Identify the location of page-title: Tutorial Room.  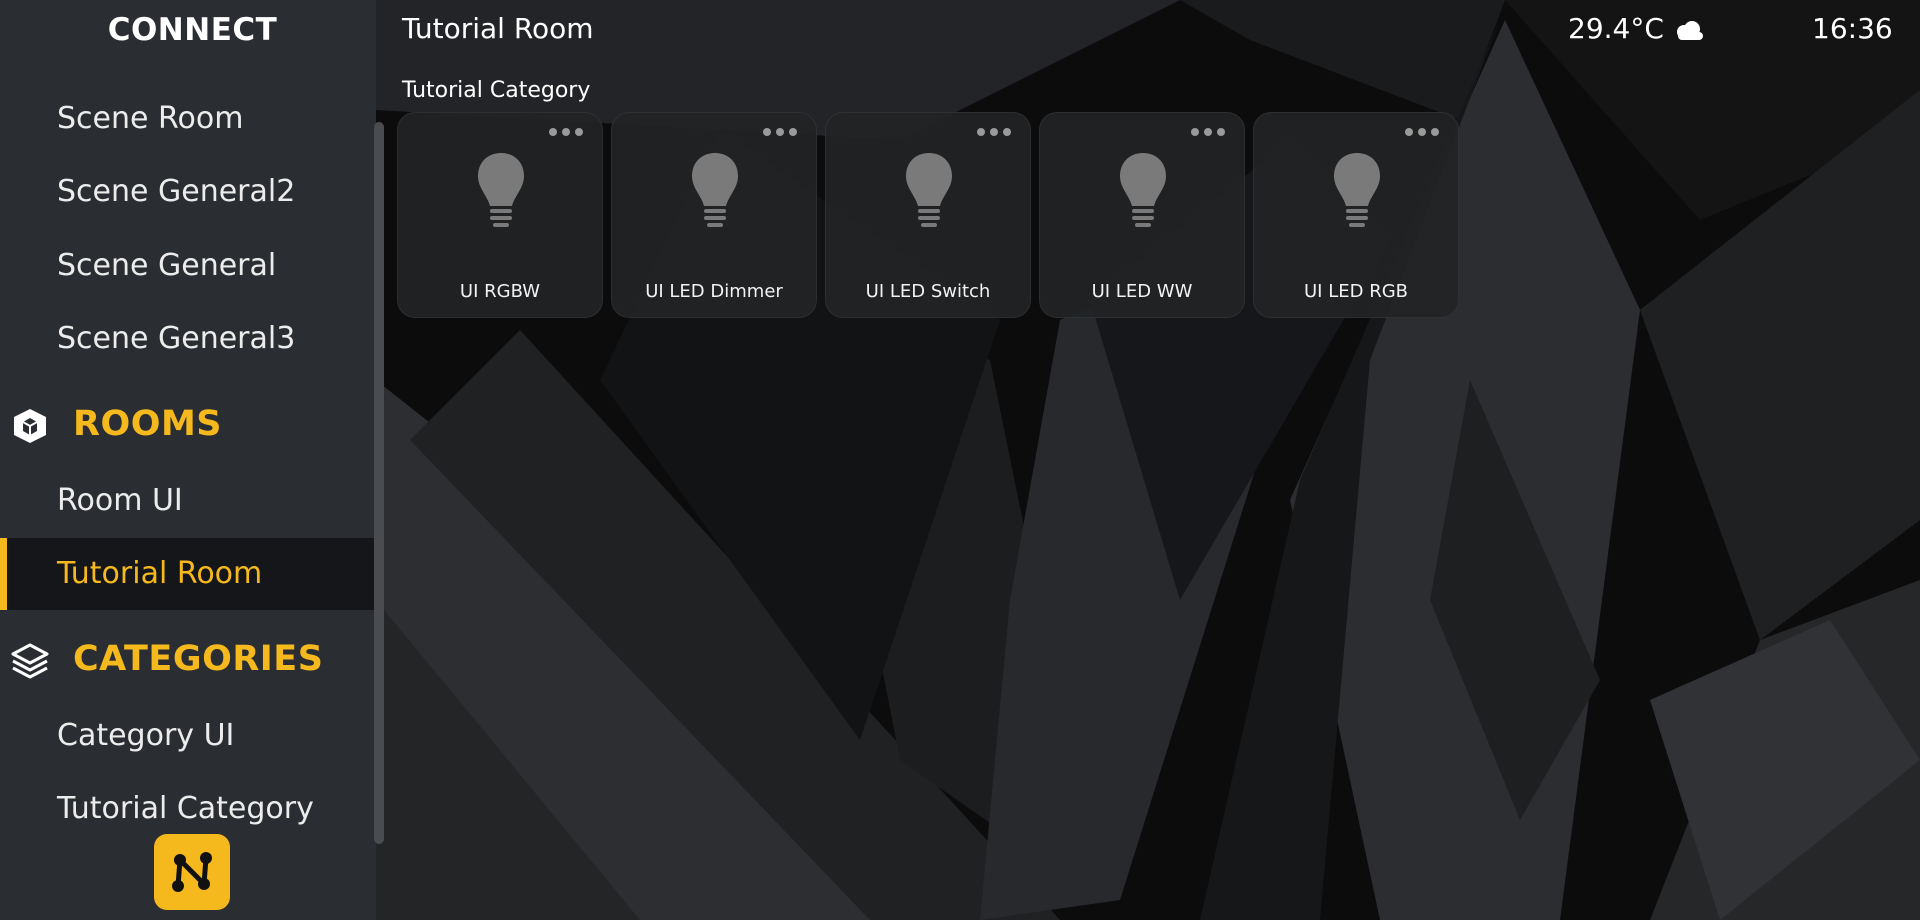
(498, 28).